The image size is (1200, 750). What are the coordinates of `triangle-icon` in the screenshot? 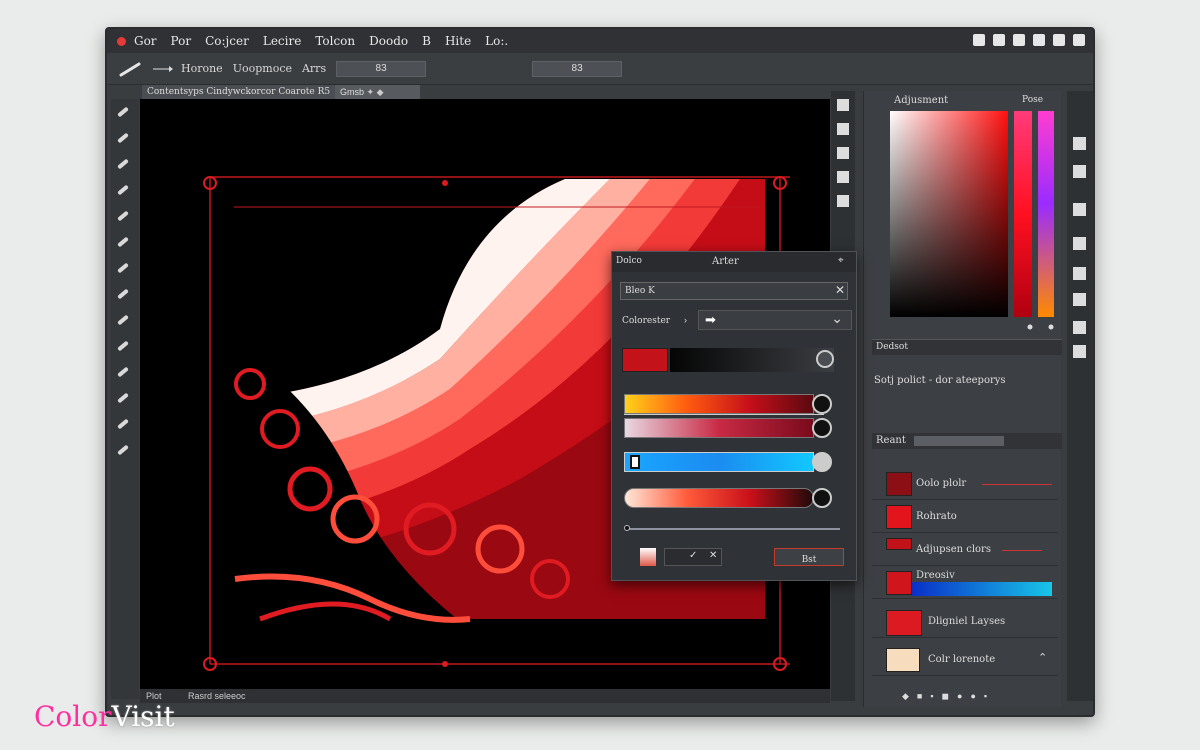 It's located at (843, 201).